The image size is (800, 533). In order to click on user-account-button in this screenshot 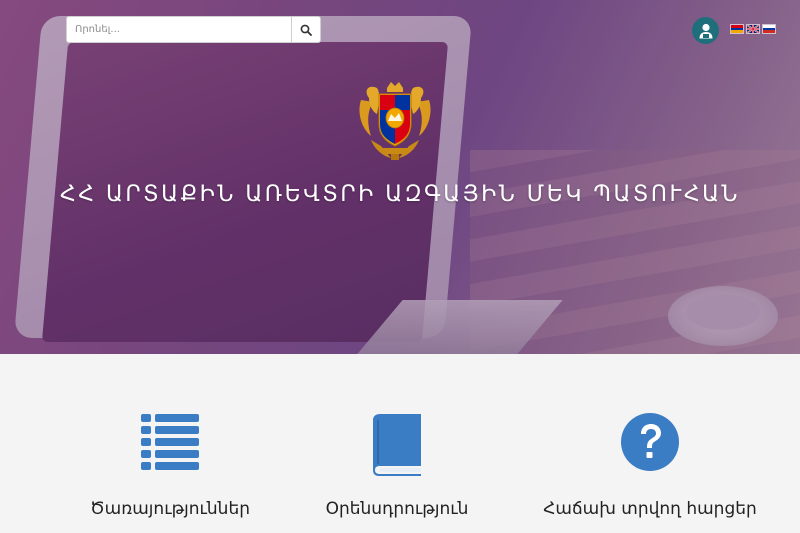, I will do `click(705, 30)`.